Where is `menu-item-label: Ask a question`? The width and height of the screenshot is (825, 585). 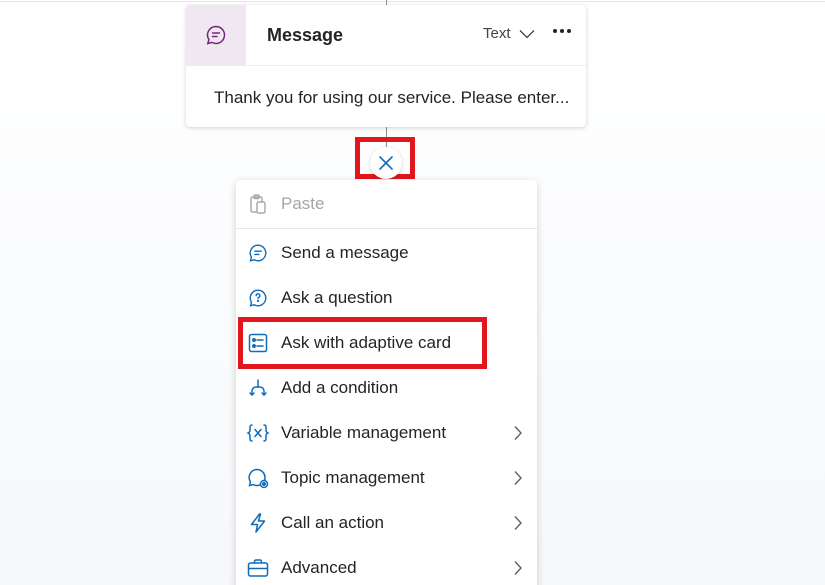
menu-item-label: Ask a question is located at coordinates (337, 297).